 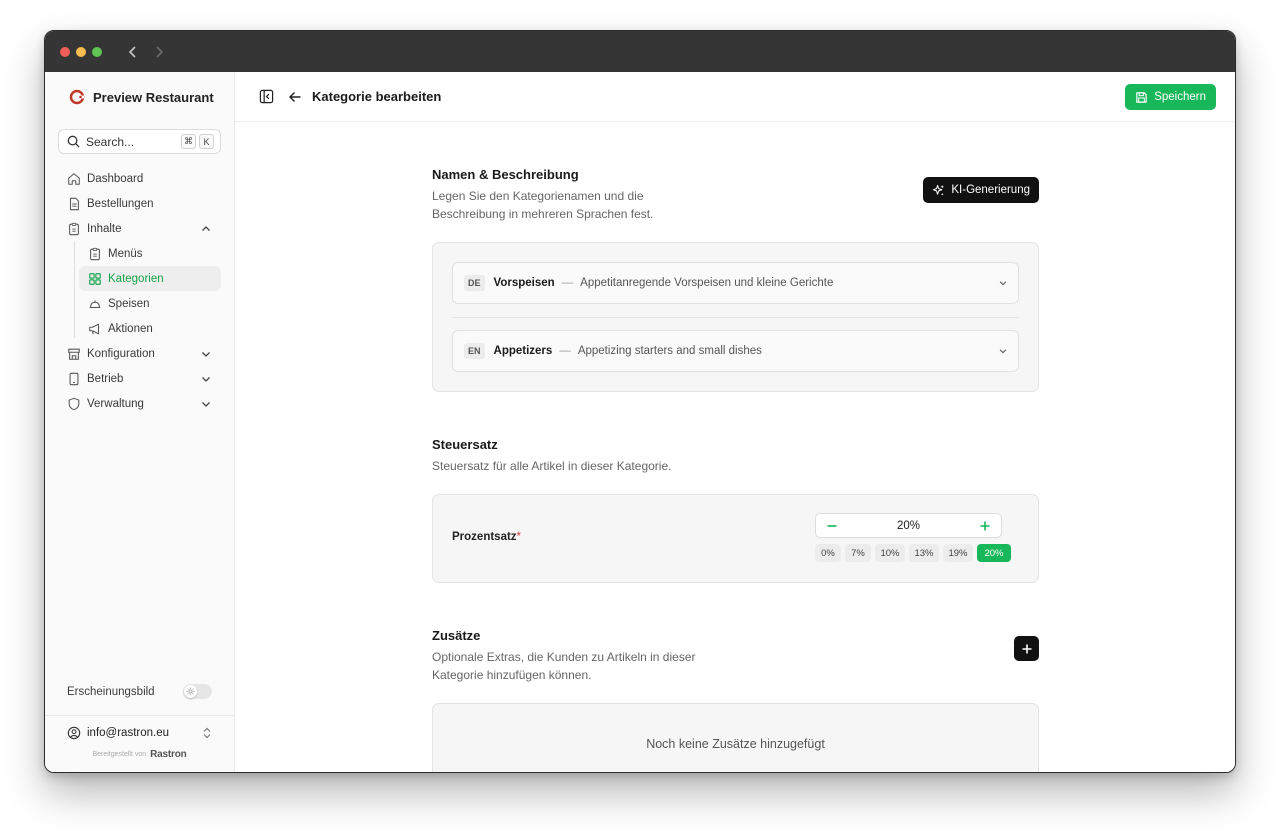 What do you see at coordinates (994, 553) in the screenshot?
I see `preset-20: 20%` at bounding box center [994, 553].